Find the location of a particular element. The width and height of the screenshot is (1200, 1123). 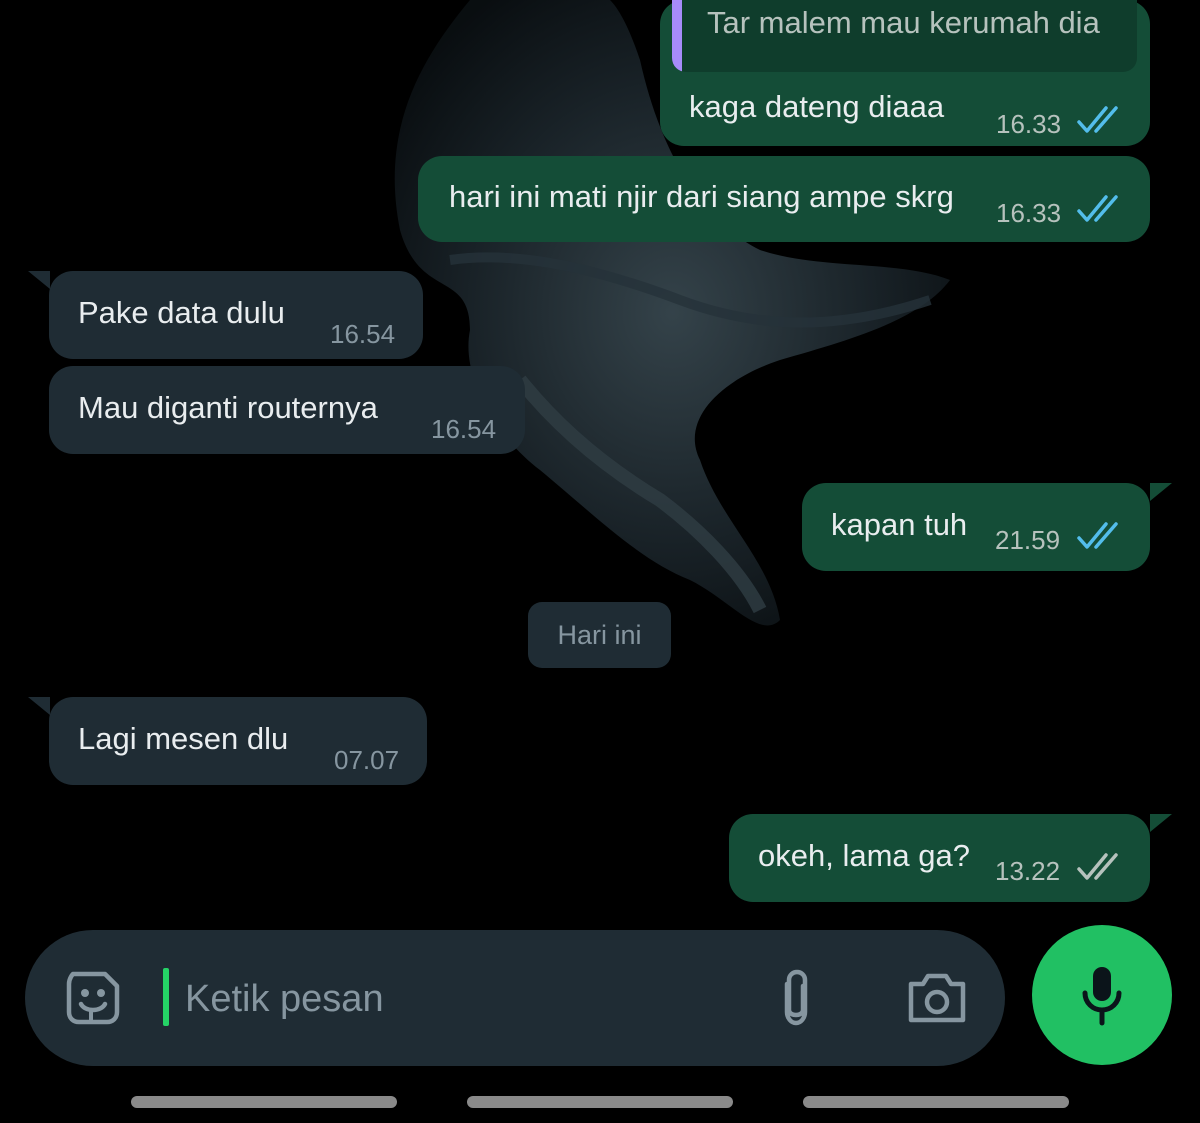

microphone-icon is located at coordinates (1102, 996).